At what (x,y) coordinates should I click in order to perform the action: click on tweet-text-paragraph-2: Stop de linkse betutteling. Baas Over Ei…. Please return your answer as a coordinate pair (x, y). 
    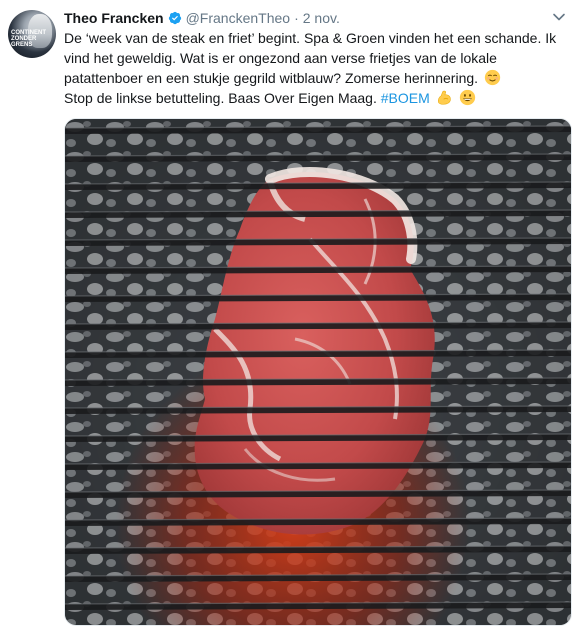
    Looking at the image, I should click on (312, 98).